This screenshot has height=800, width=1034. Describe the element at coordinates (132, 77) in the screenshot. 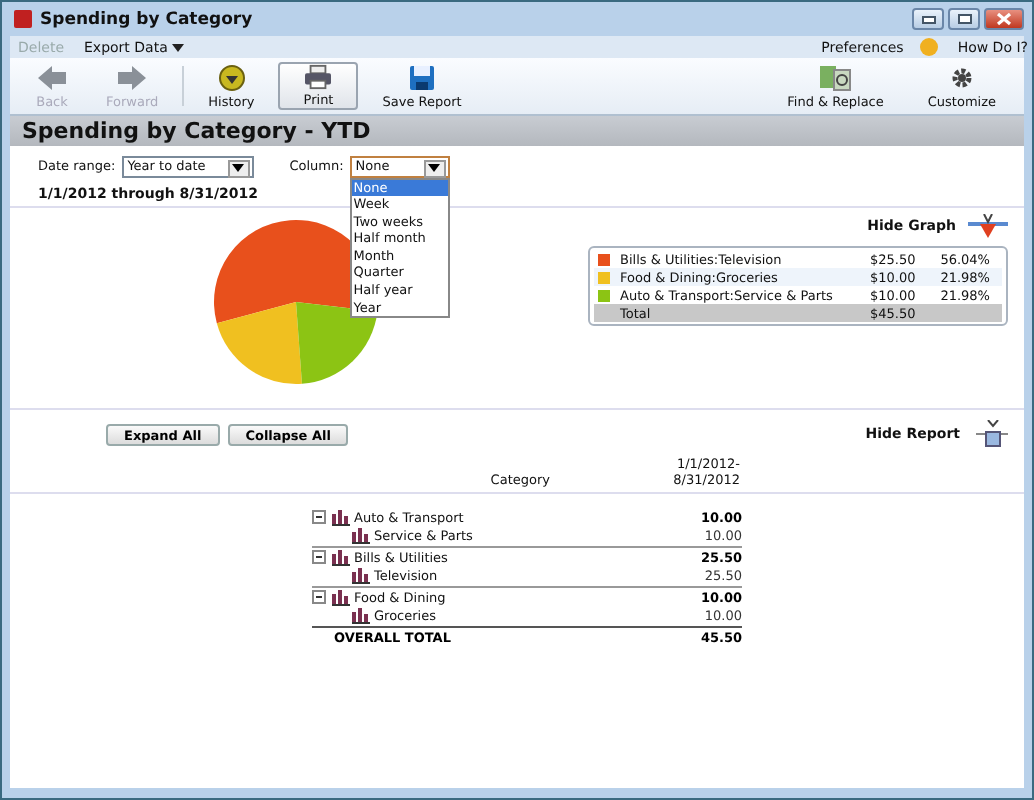

I see `forward-arrow-icon` at that location.